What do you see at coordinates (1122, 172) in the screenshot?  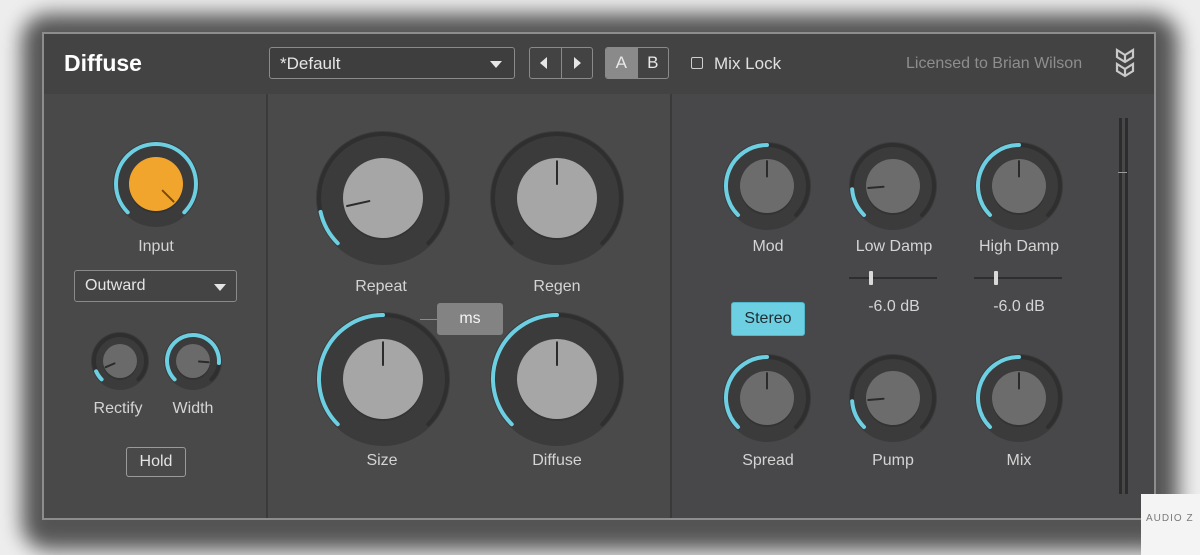 I see `meter-peak-marker` at bounding box center [1122, 172].